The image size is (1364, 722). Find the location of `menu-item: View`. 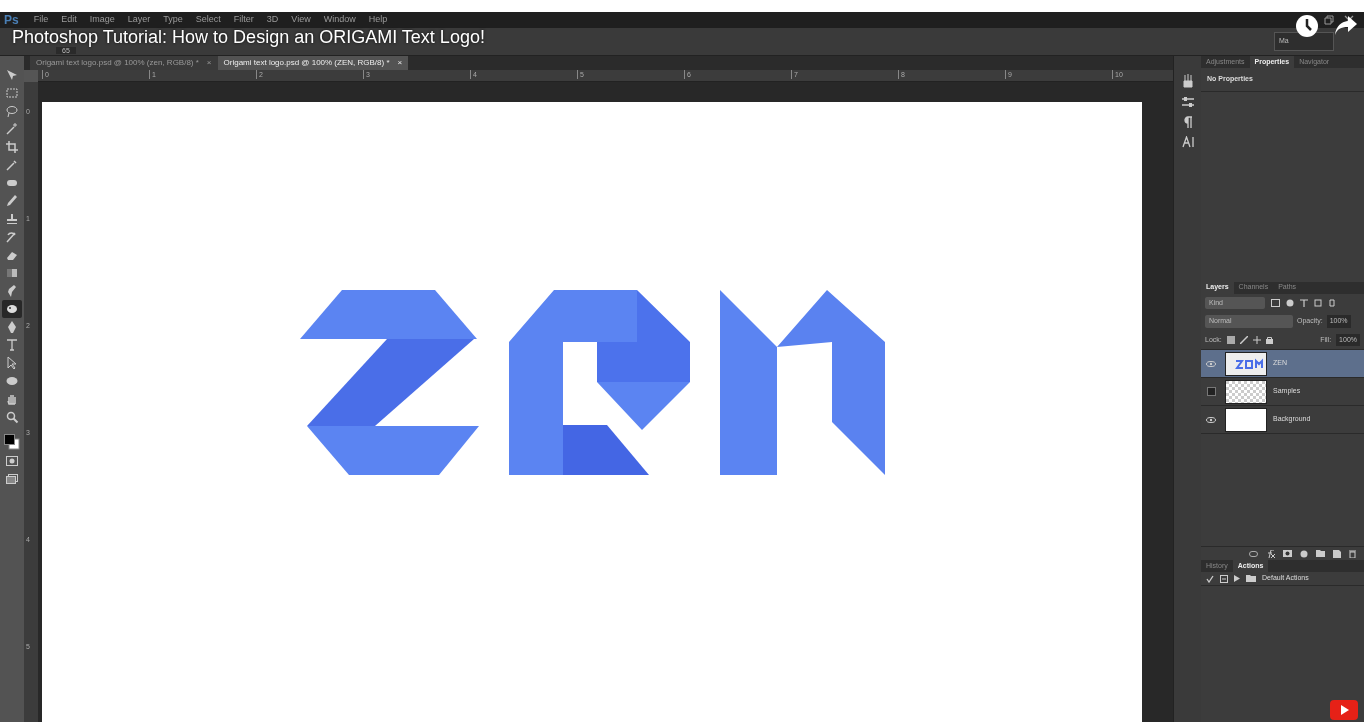

menu-item: View is located at coordinates (301, 20).